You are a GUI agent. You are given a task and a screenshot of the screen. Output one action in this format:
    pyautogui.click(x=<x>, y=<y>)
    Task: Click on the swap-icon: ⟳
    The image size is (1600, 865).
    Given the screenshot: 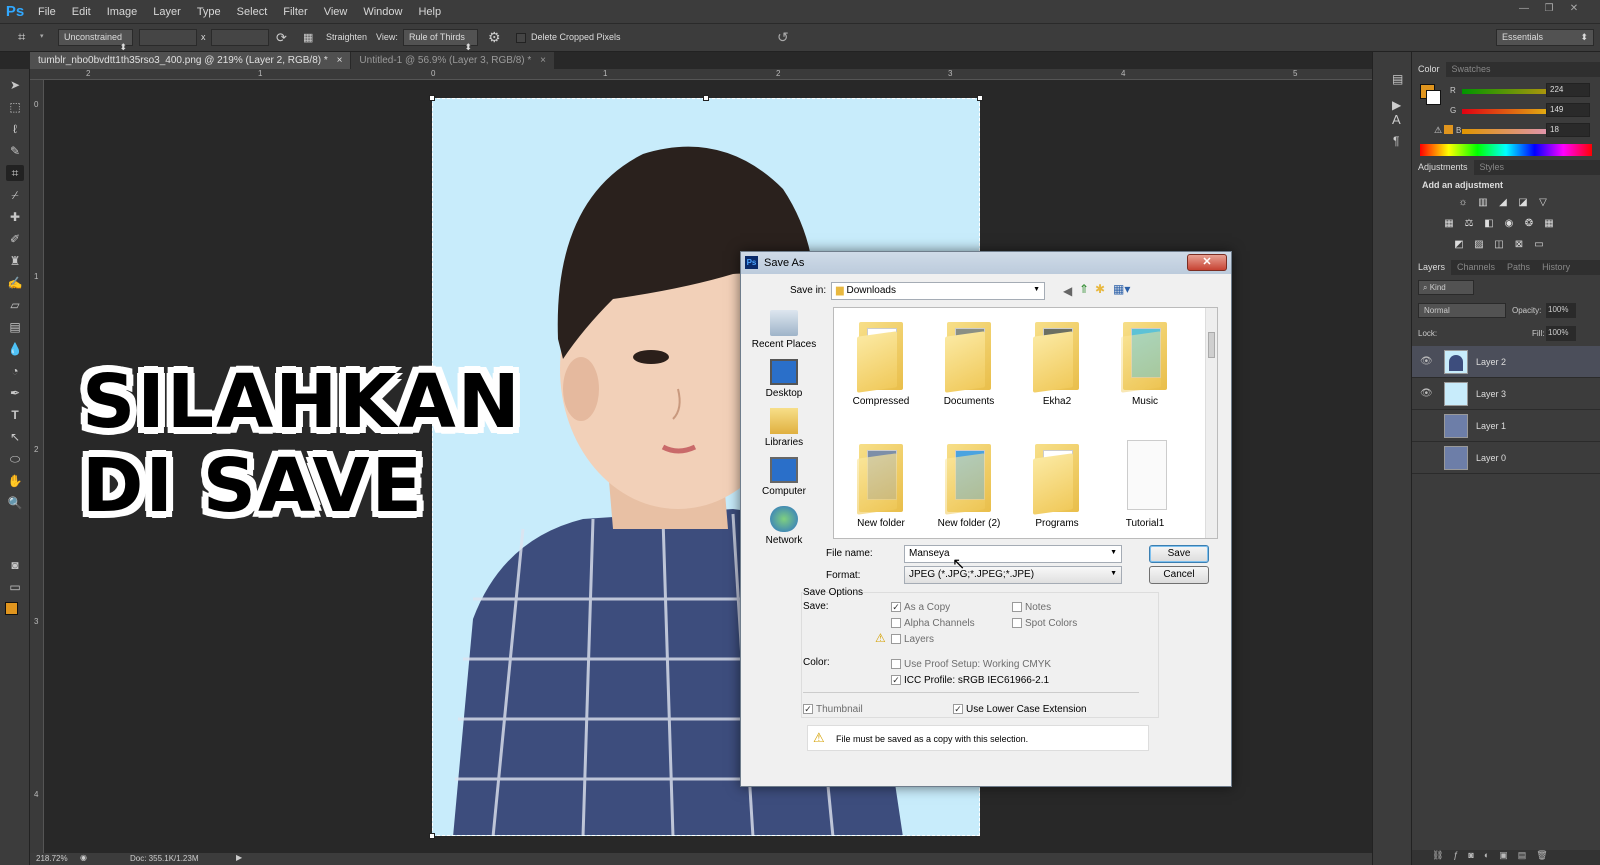 What is the action you would take?
    pyautogui.click(x=281, y=38)
    